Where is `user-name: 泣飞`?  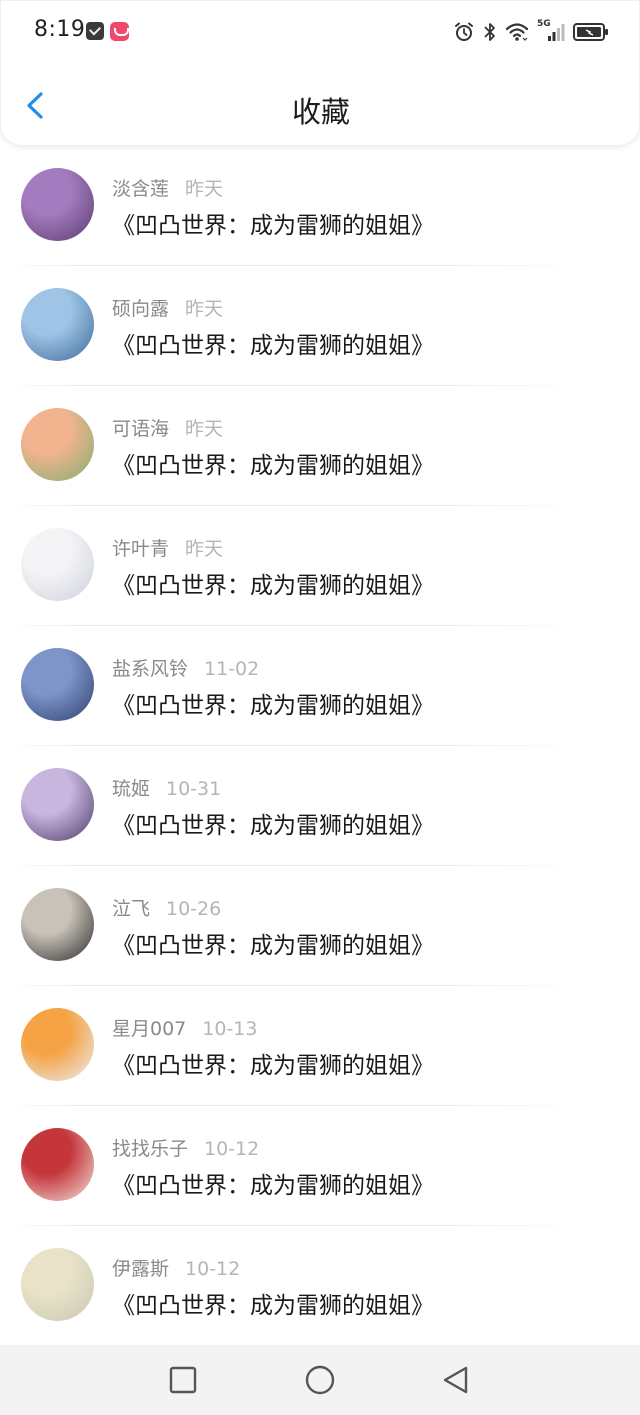 user-name: 泣飞 is located at coordinates (131, 909).